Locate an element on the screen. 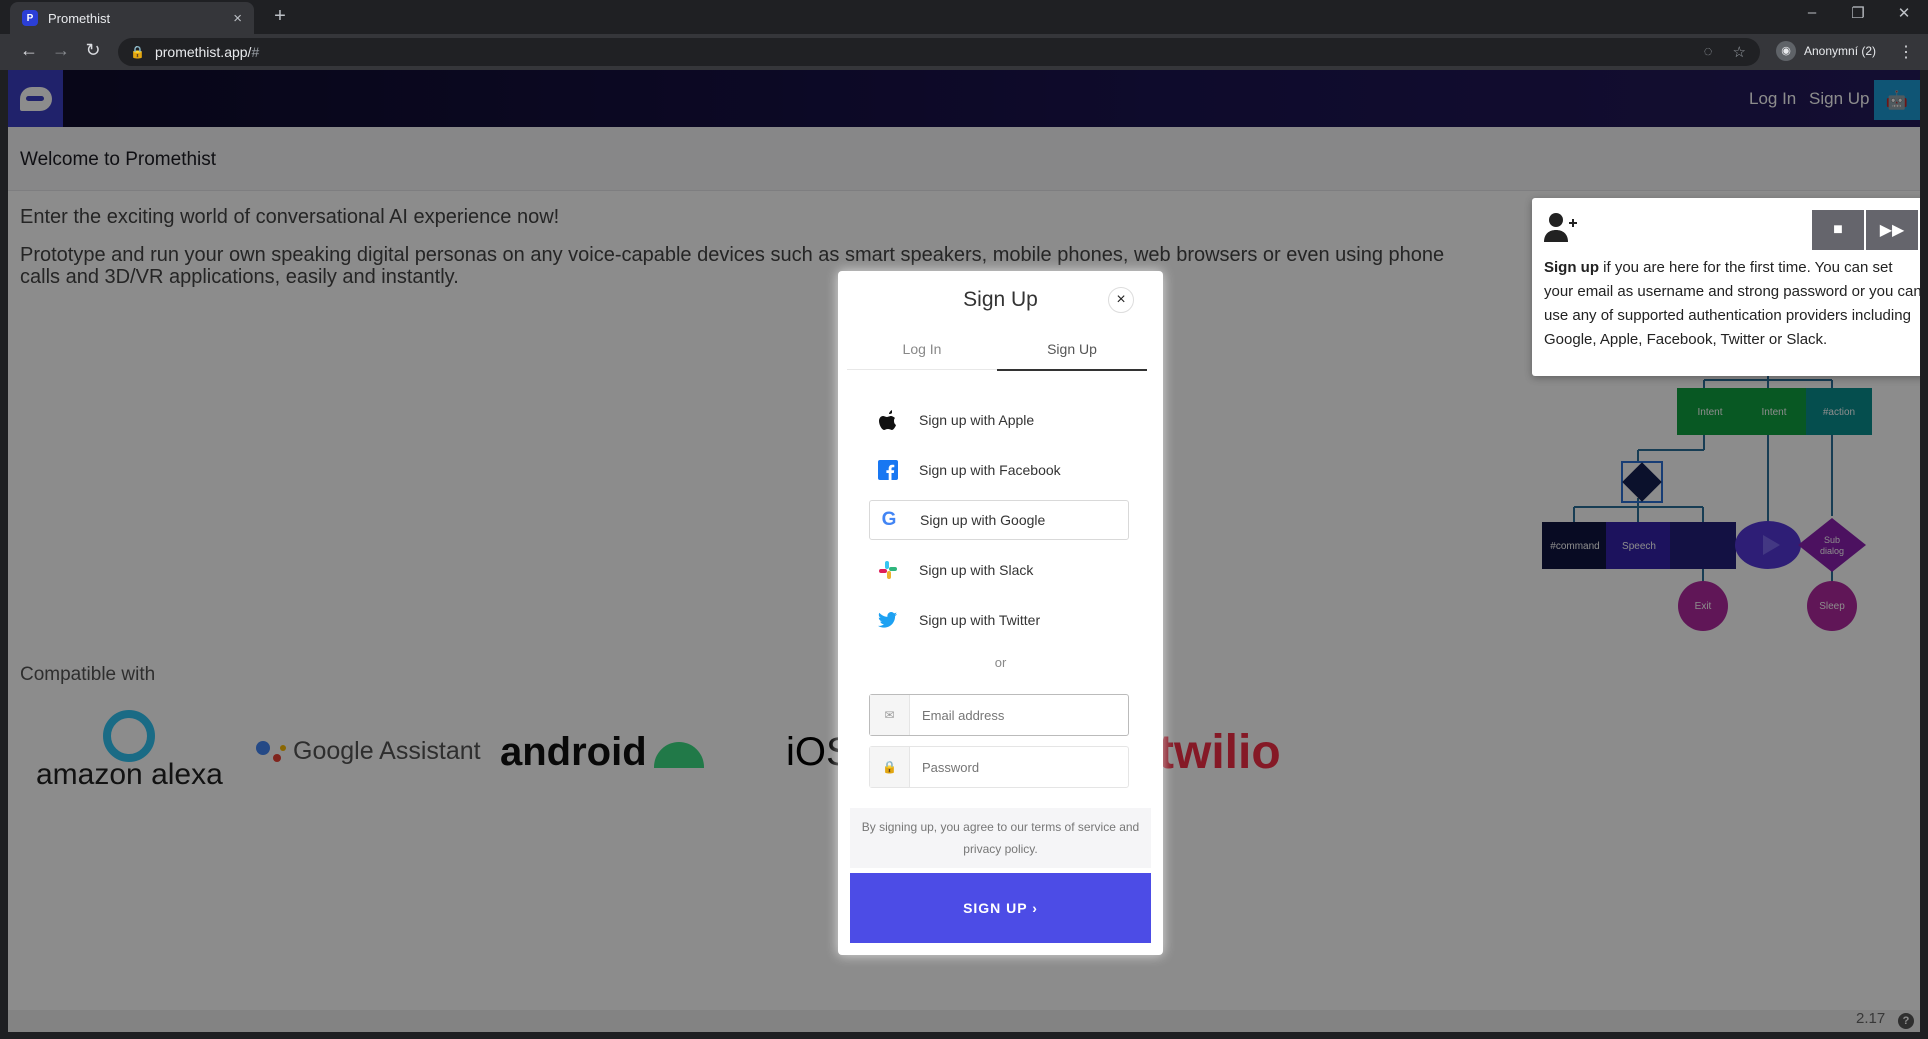 The image size is (1928, 1039). login-link: Log In is located at coordinates (1772, 99).